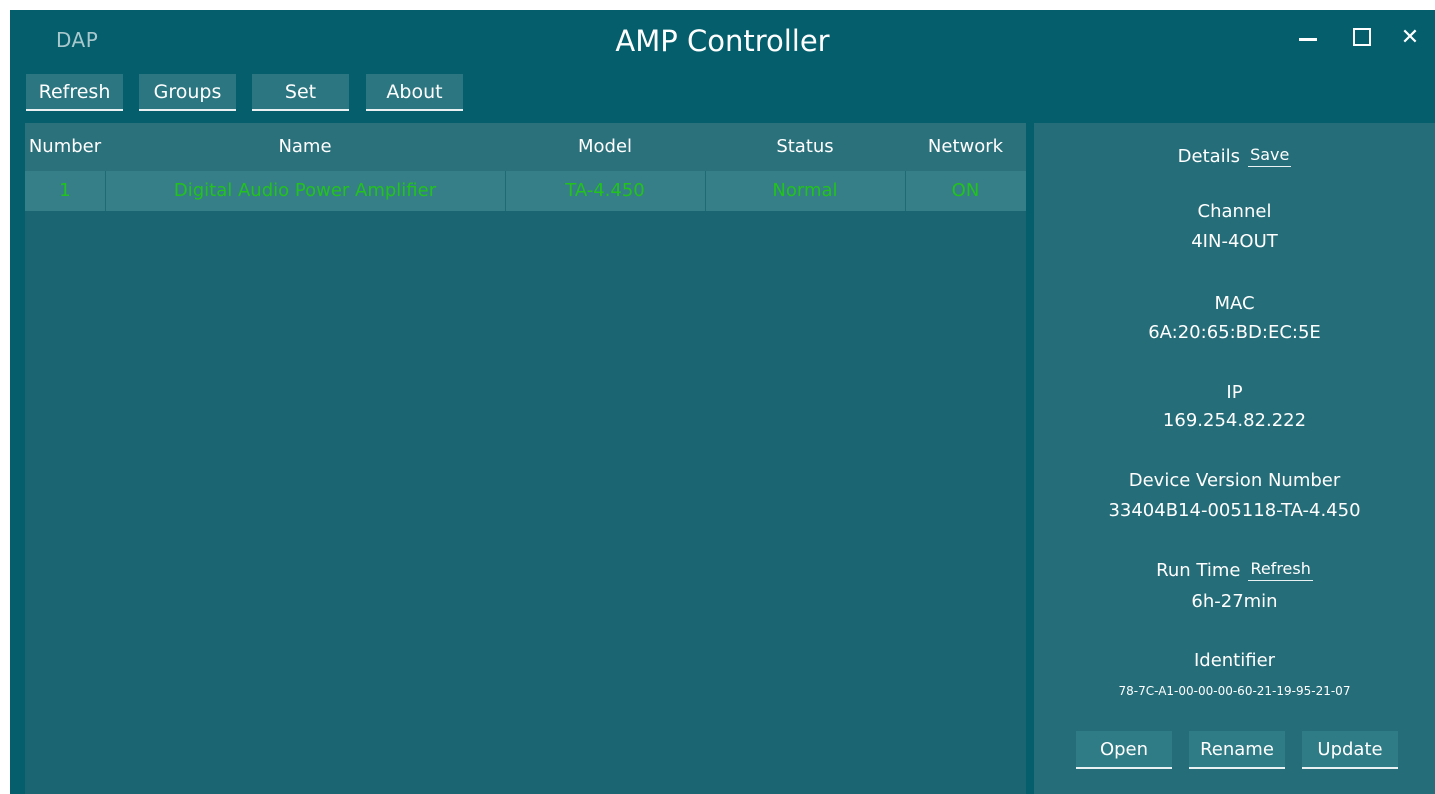  Describe the element at coordinates (305, 190) in the screenshot. I see `cell-name: Digital Audio Power Amplifier` at that location.